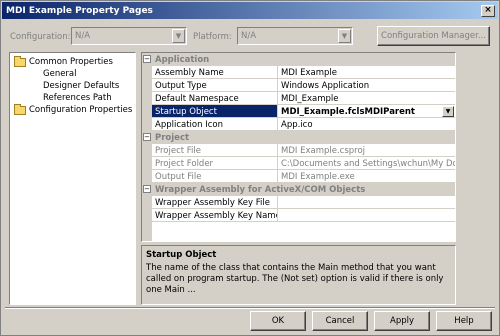 The height and width of the screenshot is (336, 500). I want to click on property-name: Output Type, so click(215, 85).